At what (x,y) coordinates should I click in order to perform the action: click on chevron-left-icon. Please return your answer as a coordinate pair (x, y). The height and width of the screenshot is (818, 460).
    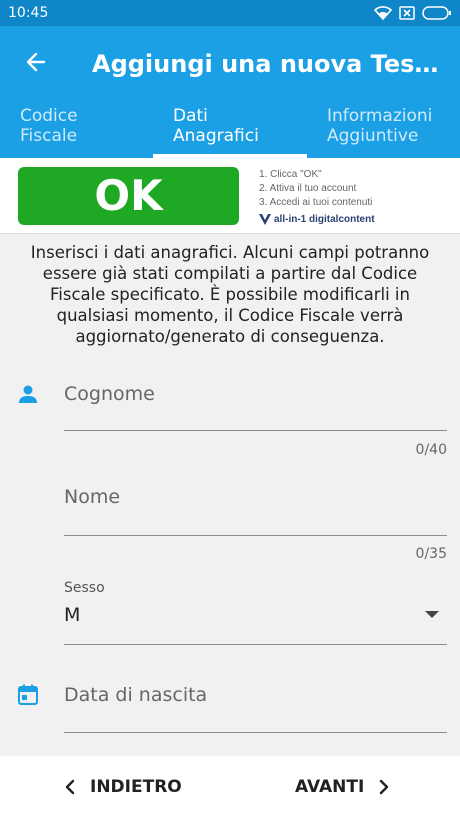
    Looking at the image, I should click on (70, 787).